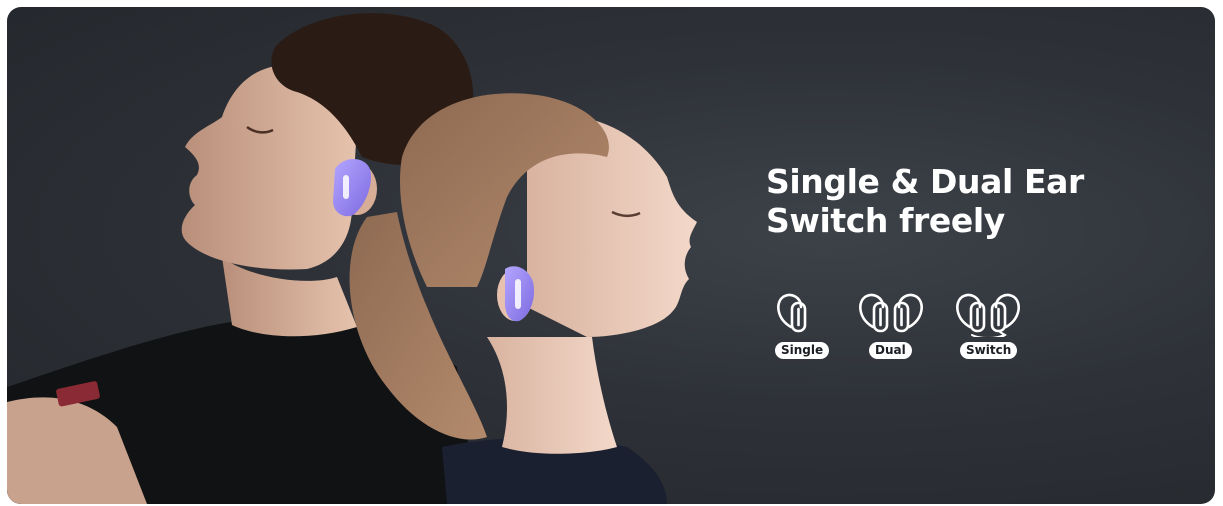 This screenshot has width=1223, height=506. I want to click on single-earbud-icon, so click(792, 313).